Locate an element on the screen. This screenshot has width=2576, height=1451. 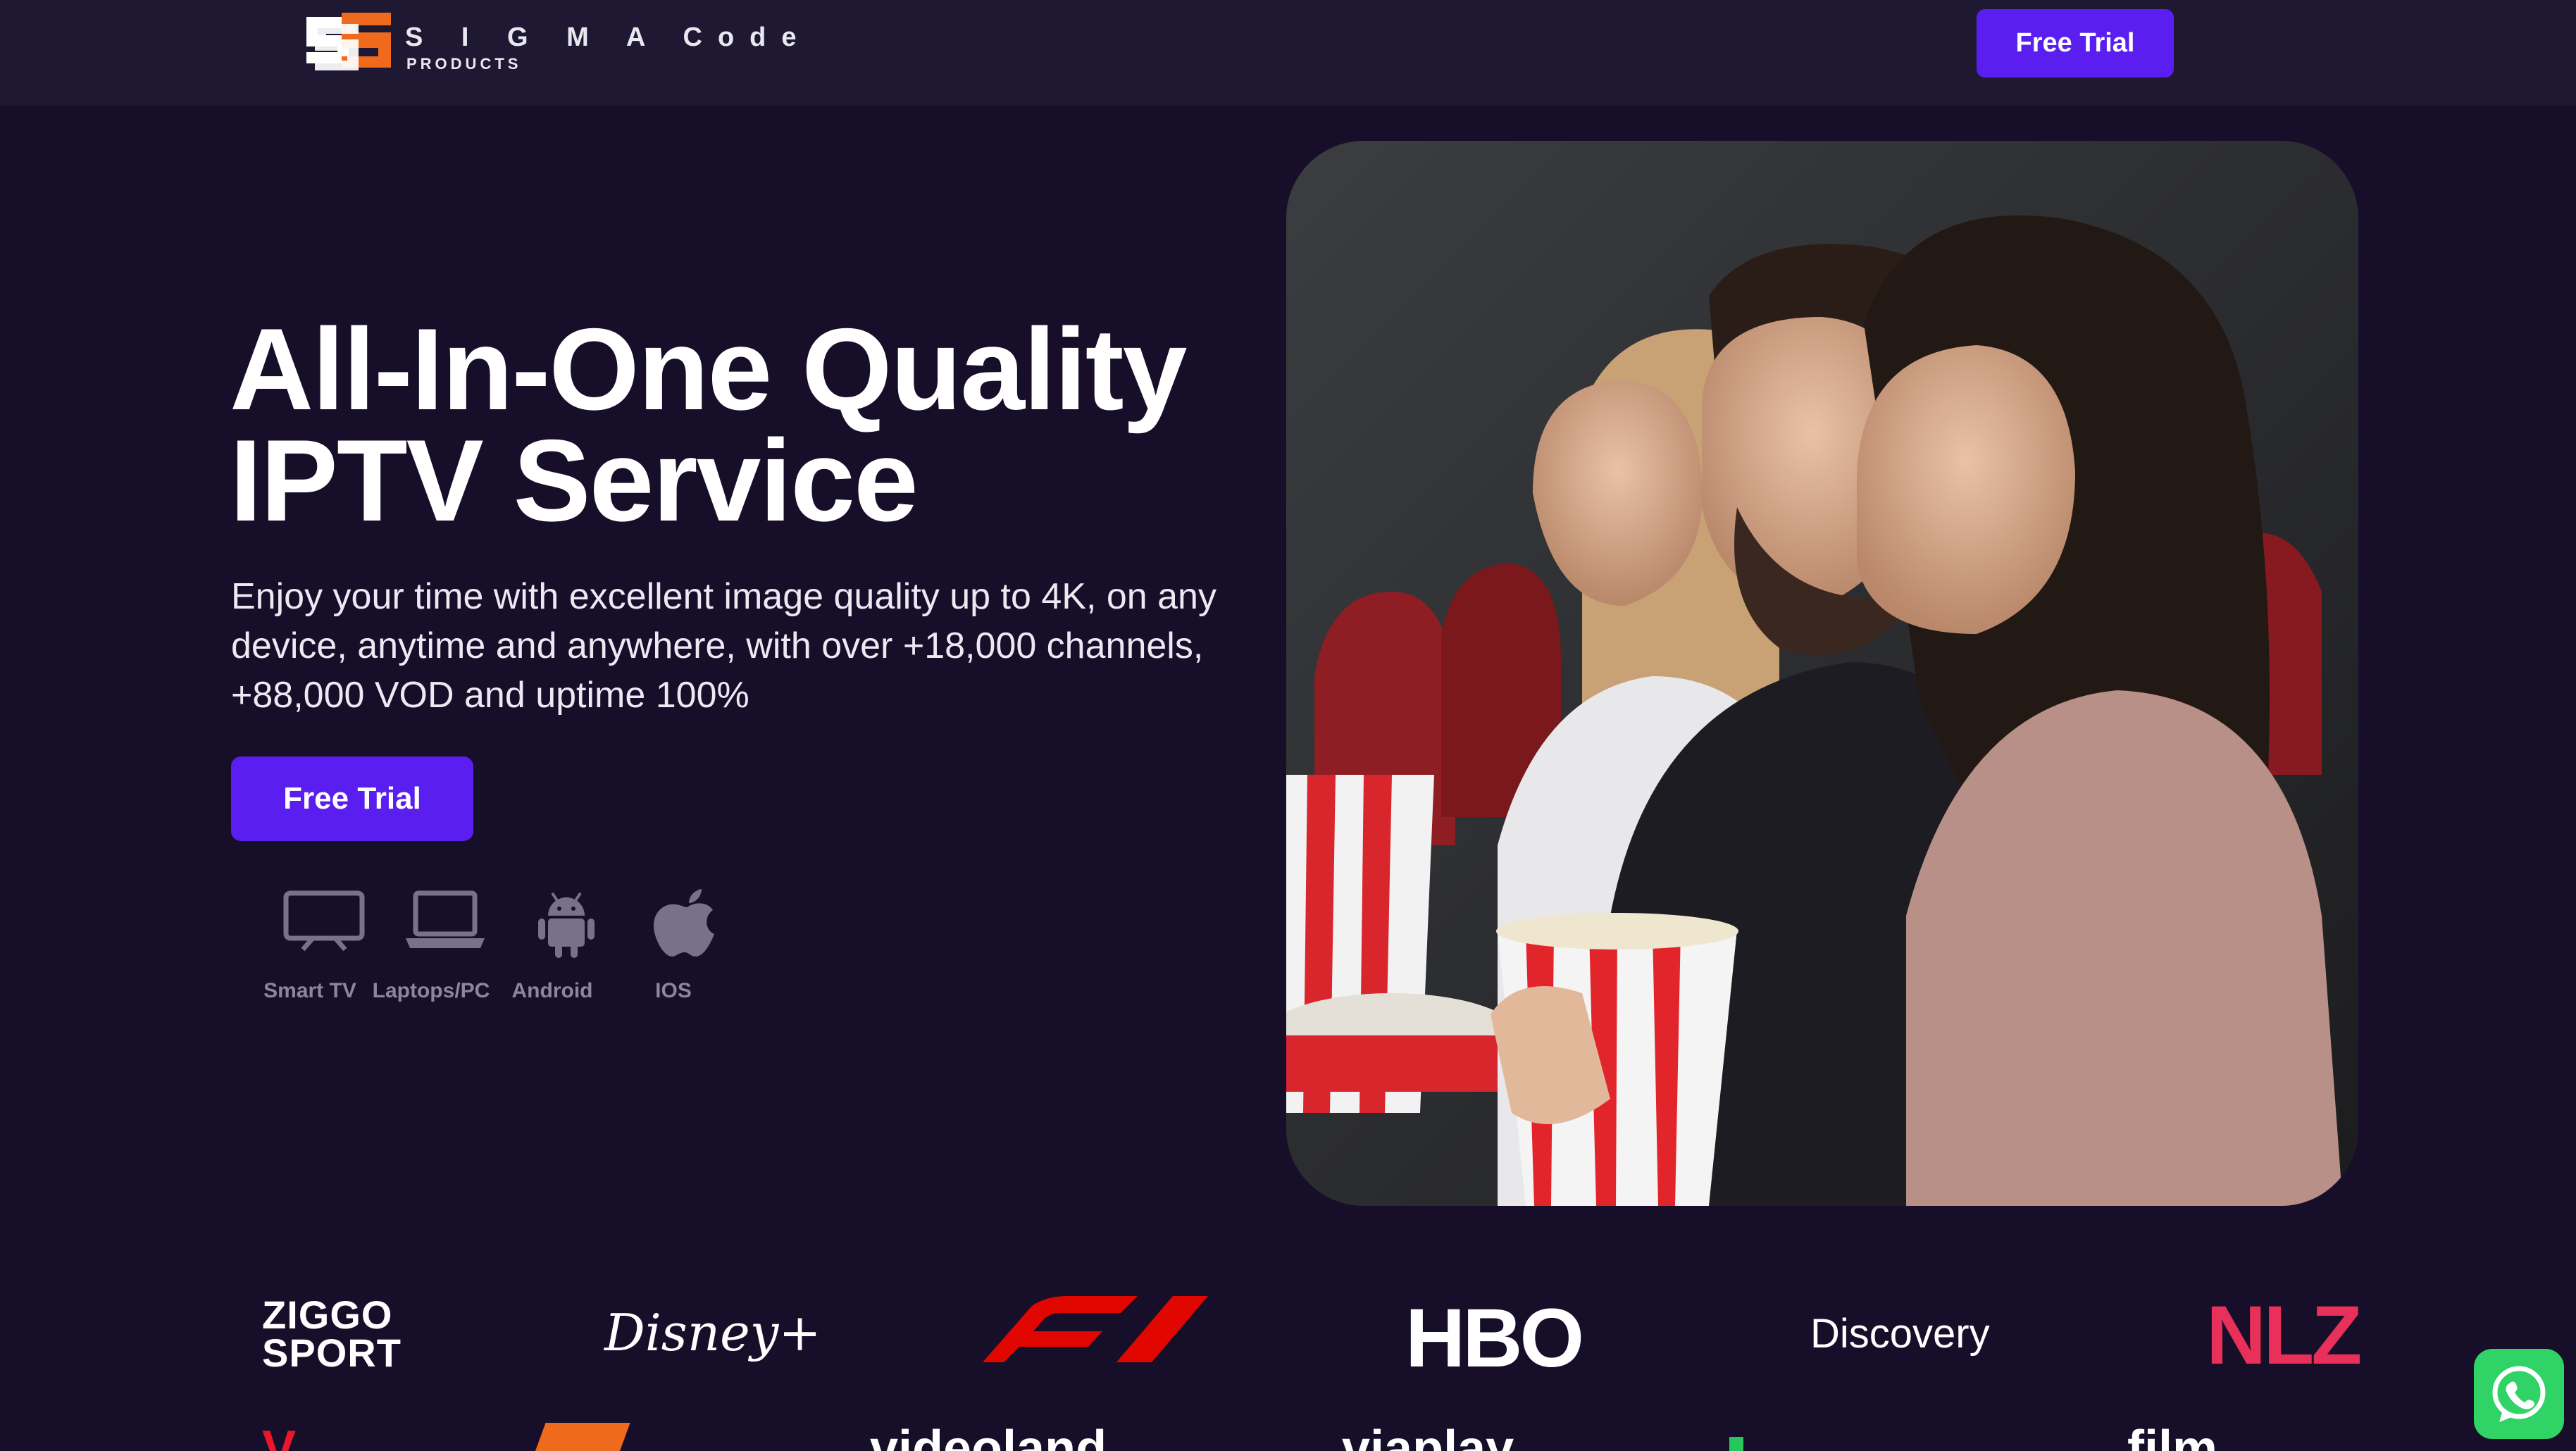
film-logo: film is located at coordinates (2172, 1436).